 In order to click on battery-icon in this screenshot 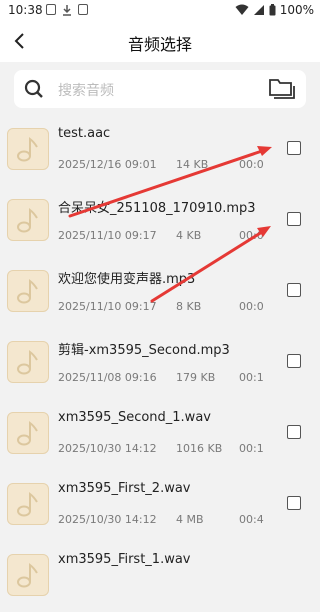, I will do `click(272, 10)`.